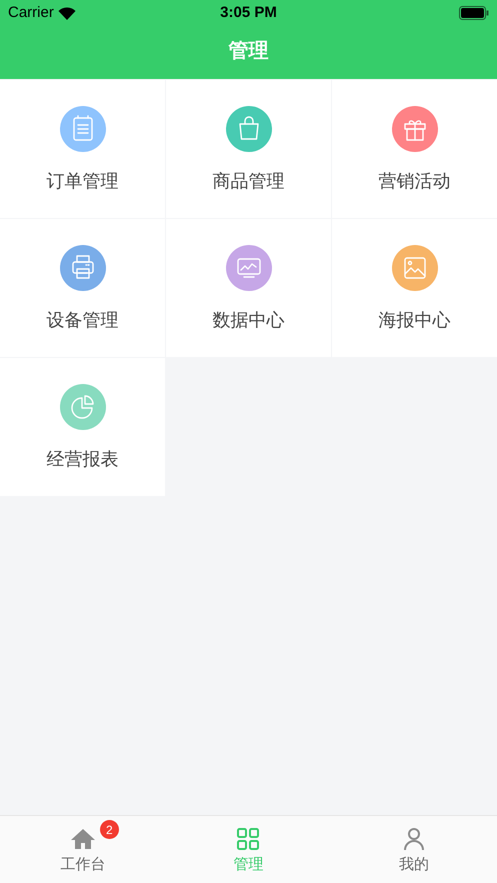 The image size is (497, 883). I want to click on wifi-icon, so click(67, 13).